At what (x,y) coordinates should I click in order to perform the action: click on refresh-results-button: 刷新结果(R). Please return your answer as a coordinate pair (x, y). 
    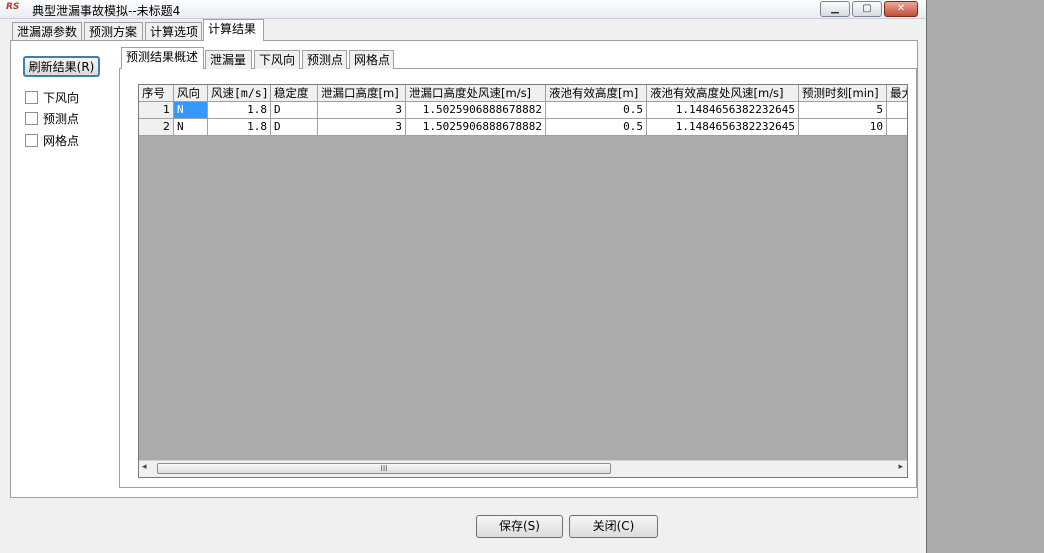
    Looking at the image, I should click on (61, 66).